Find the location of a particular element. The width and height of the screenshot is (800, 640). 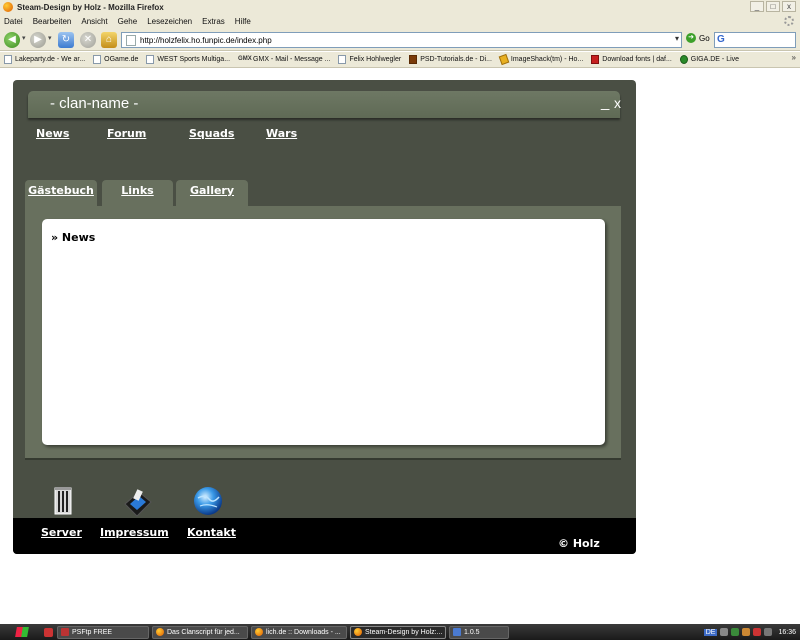

tab-links: Links is located at coordinates (137, 193).